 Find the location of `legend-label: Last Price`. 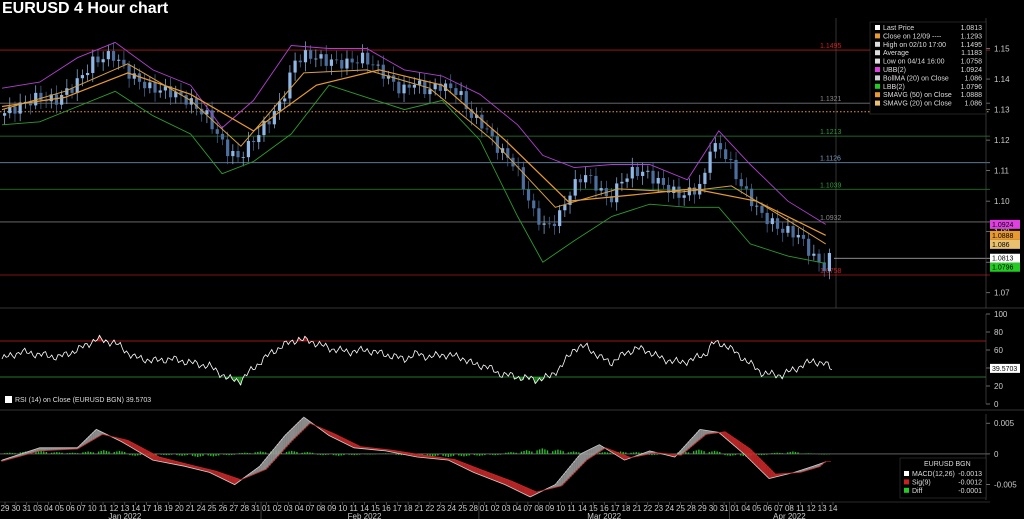

legend-label: Last Price is located at coordinates (898, 28).